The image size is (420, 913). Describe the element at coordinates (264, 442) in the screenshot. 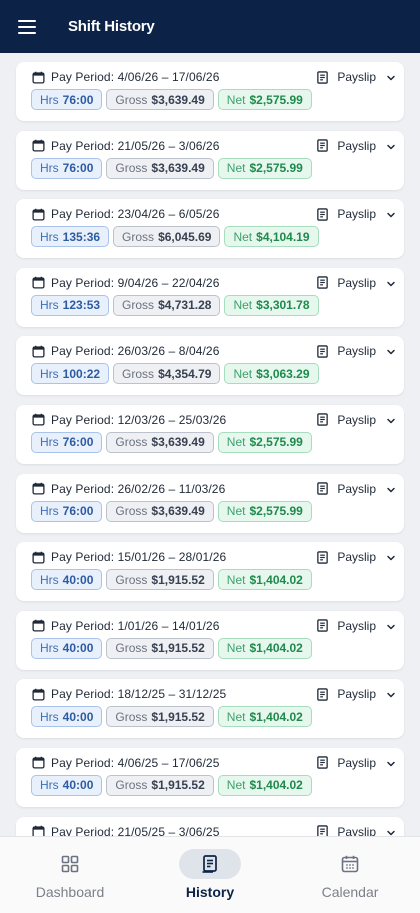

I see `net-chip: Net $2,575.99` at that location.